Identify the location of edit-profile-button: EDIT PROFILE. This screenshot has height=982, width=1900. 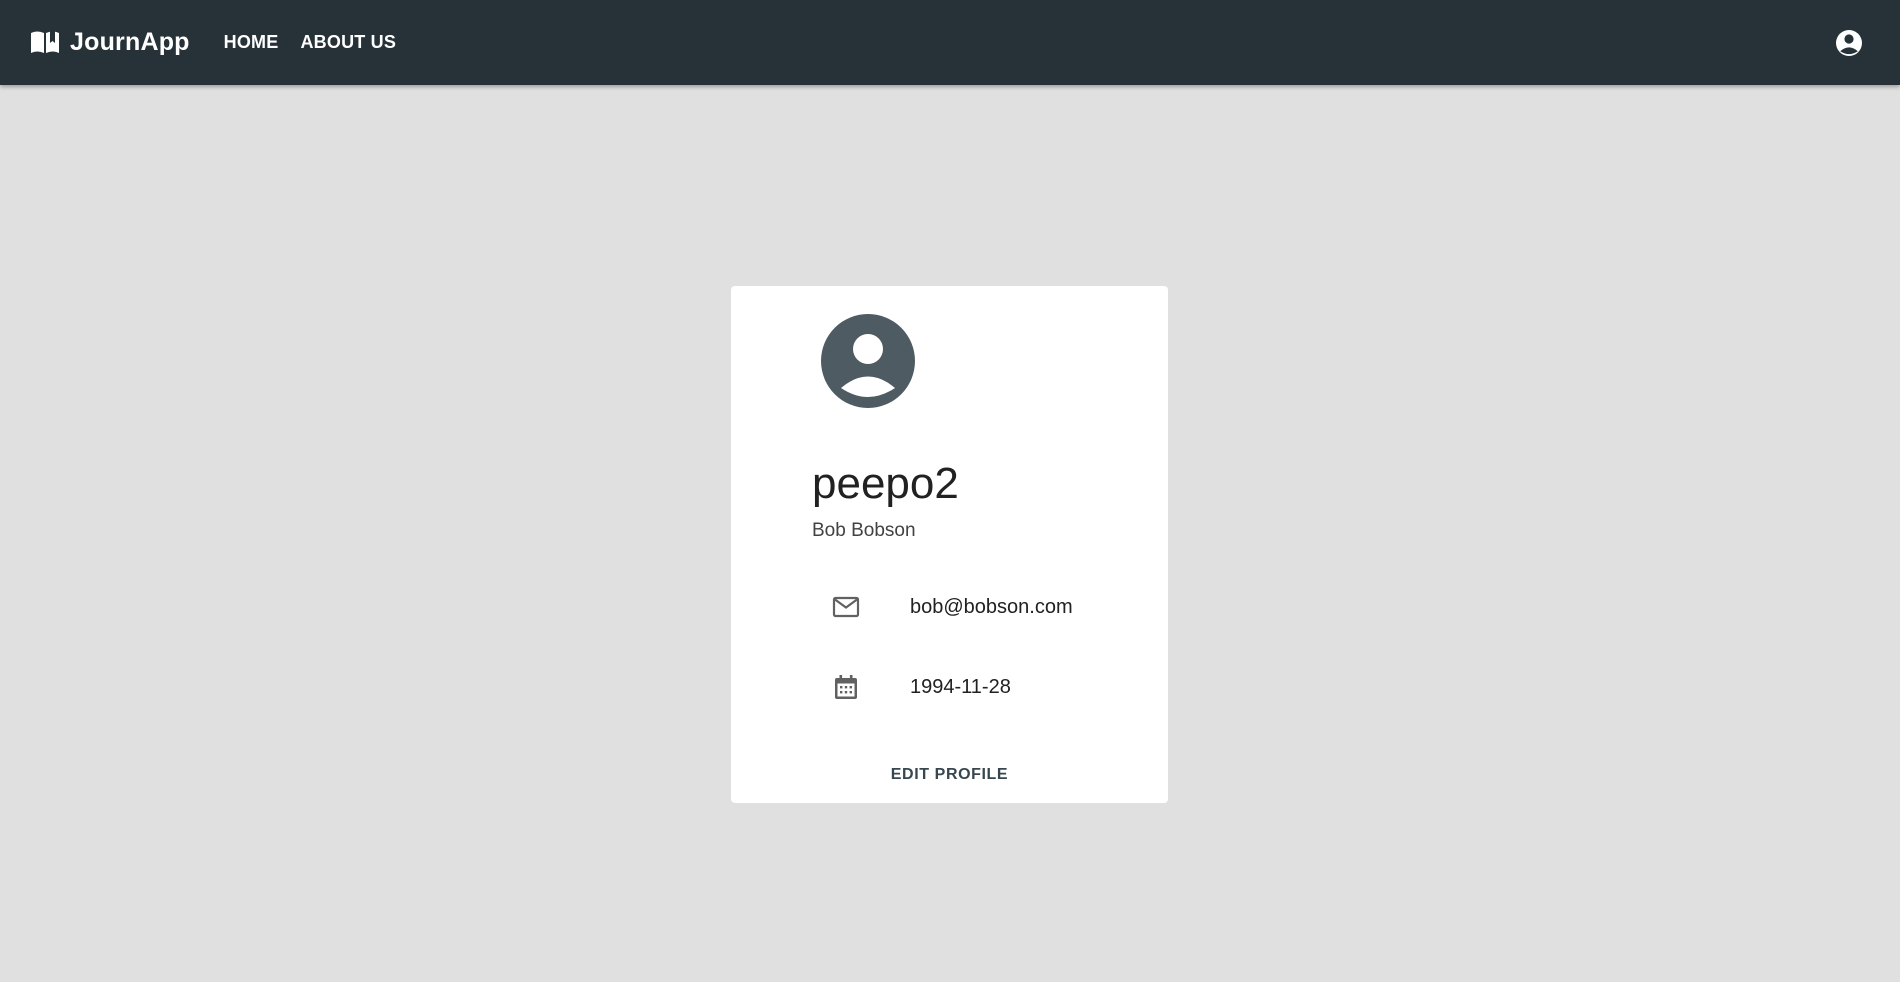
(950, 775).